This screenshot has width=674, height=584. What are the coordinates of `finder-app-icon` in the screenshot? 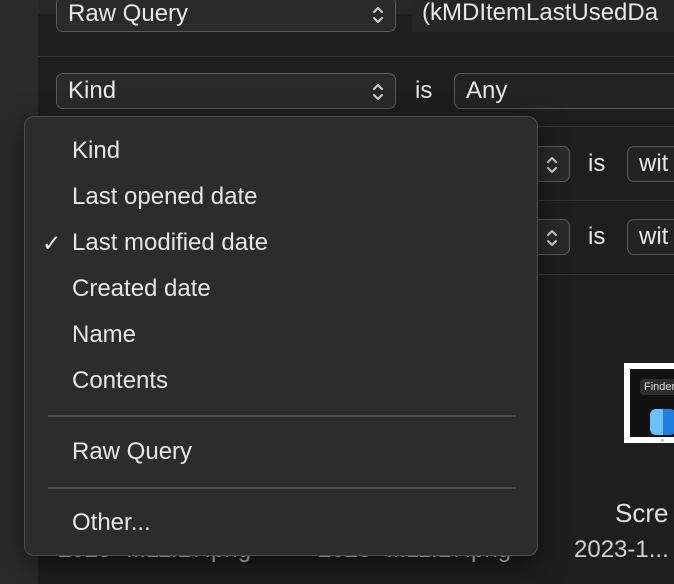 It's located at (662, 422).